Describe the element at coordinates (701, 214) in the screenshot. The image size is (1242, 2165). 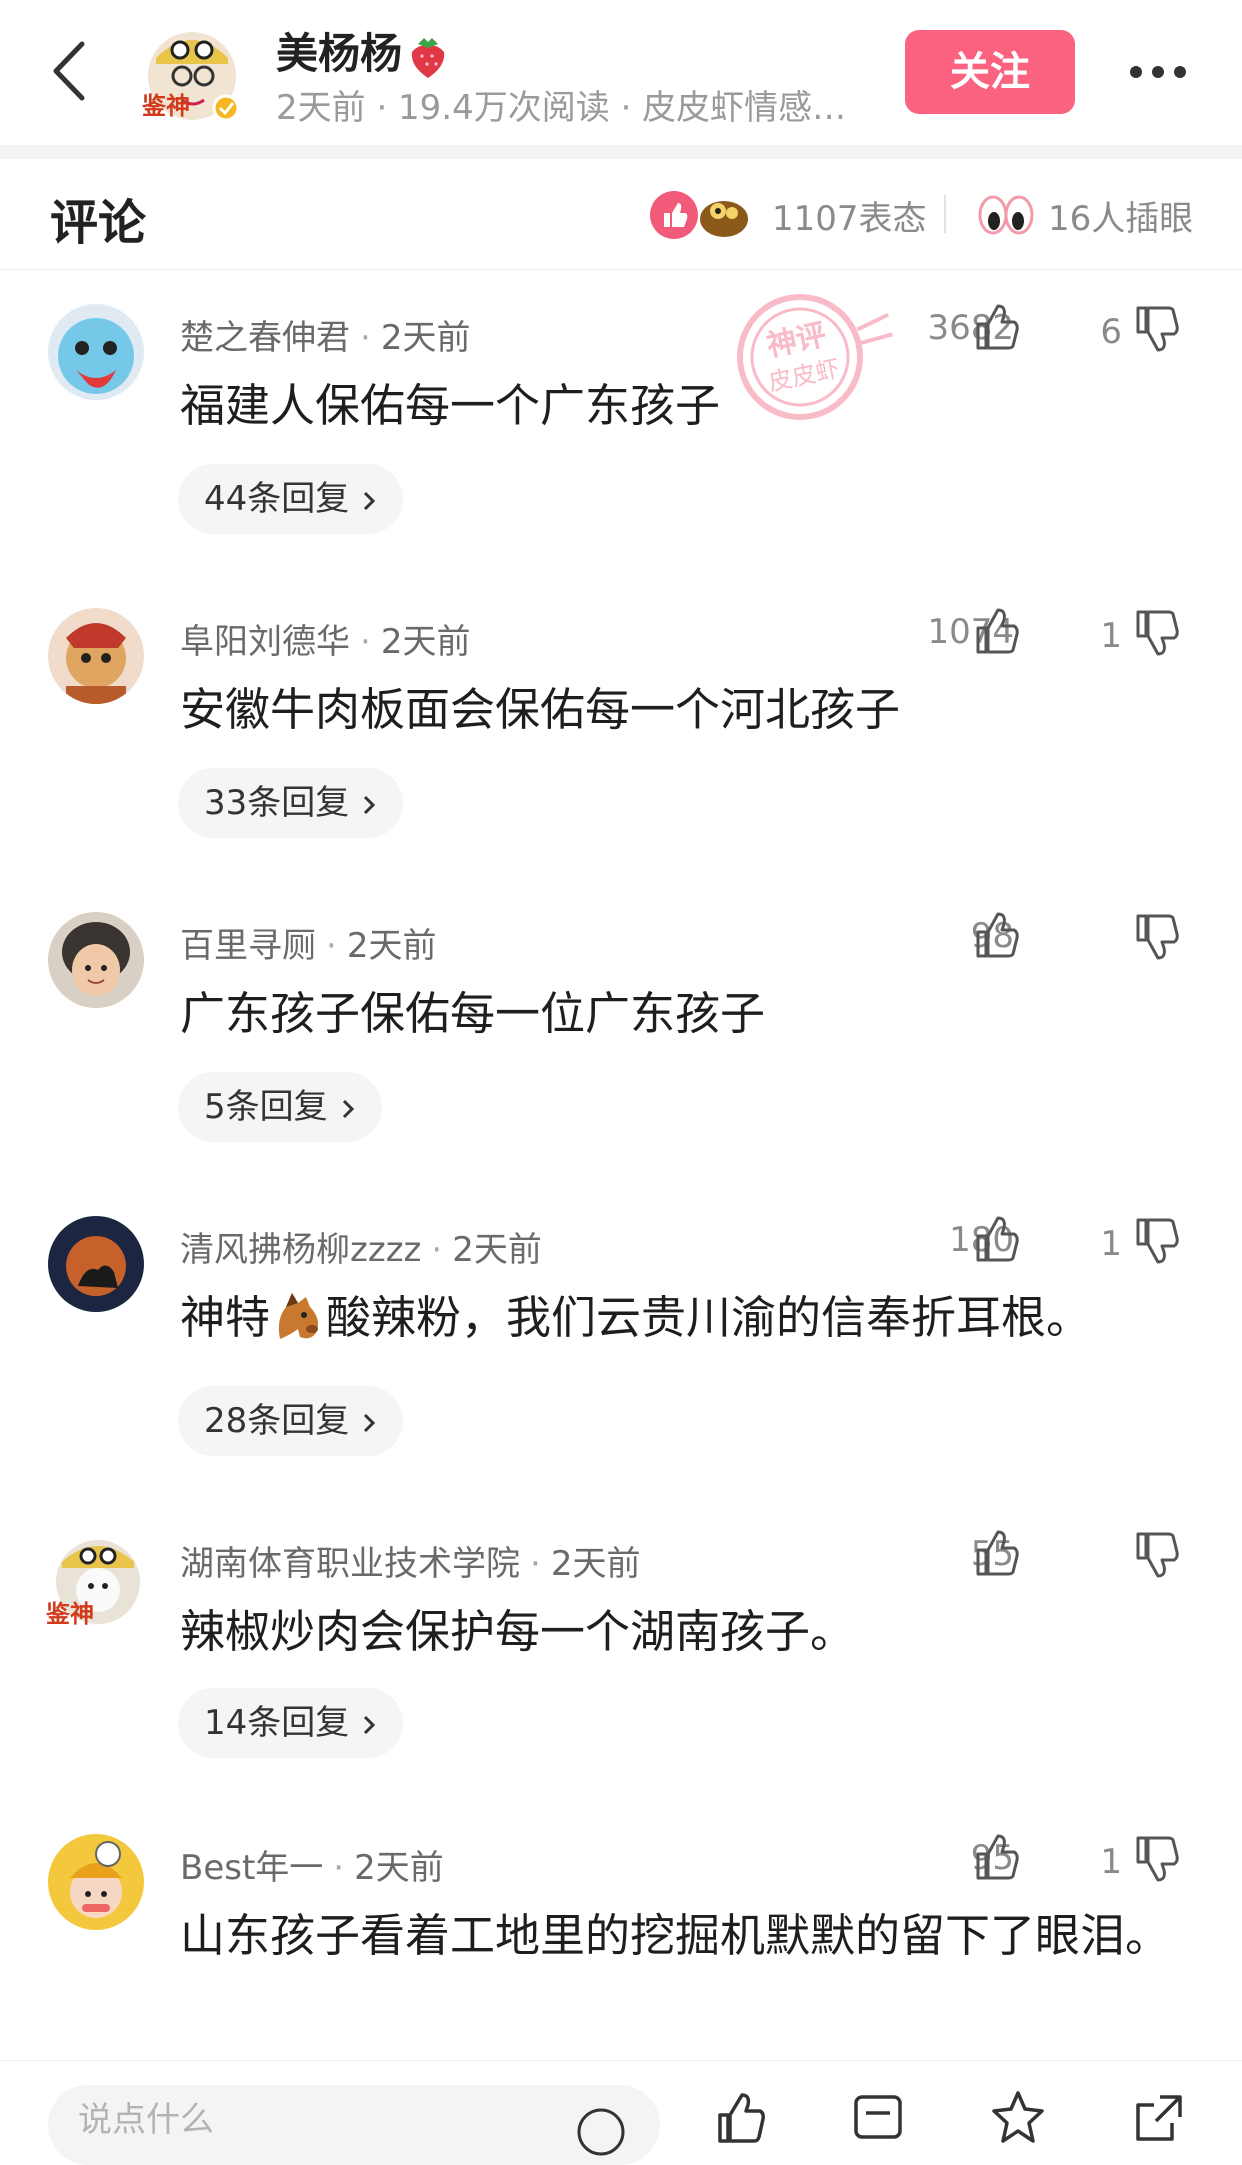
I see `reaction-icons` at that location.